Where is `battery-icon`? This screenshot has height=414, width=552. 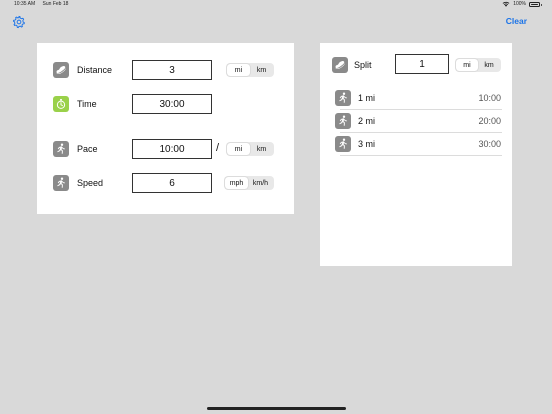 battery-icon is located at coordinates (535, 4).